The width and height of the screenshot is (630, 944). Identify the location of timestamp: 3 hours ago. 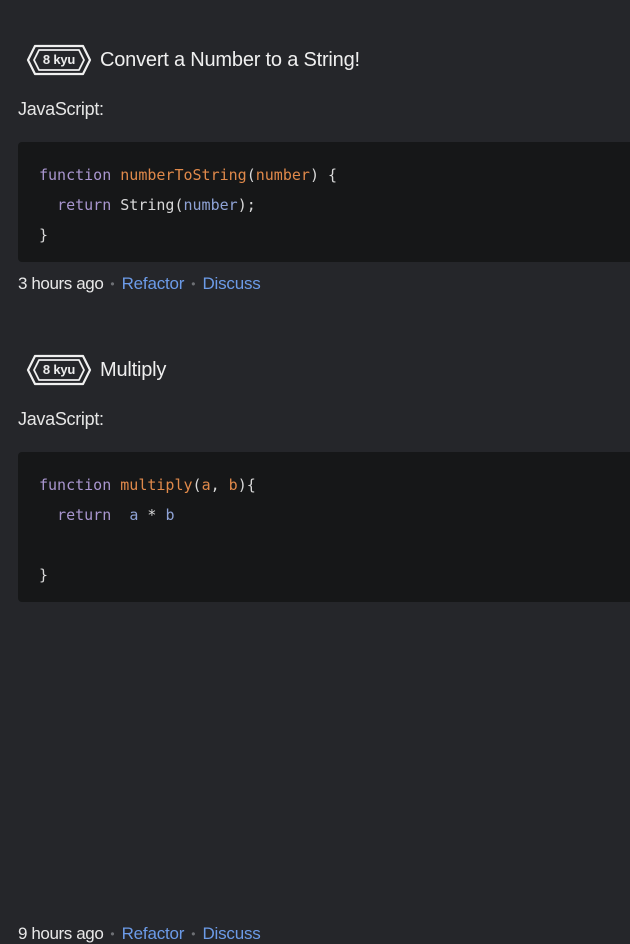
(61, 283).